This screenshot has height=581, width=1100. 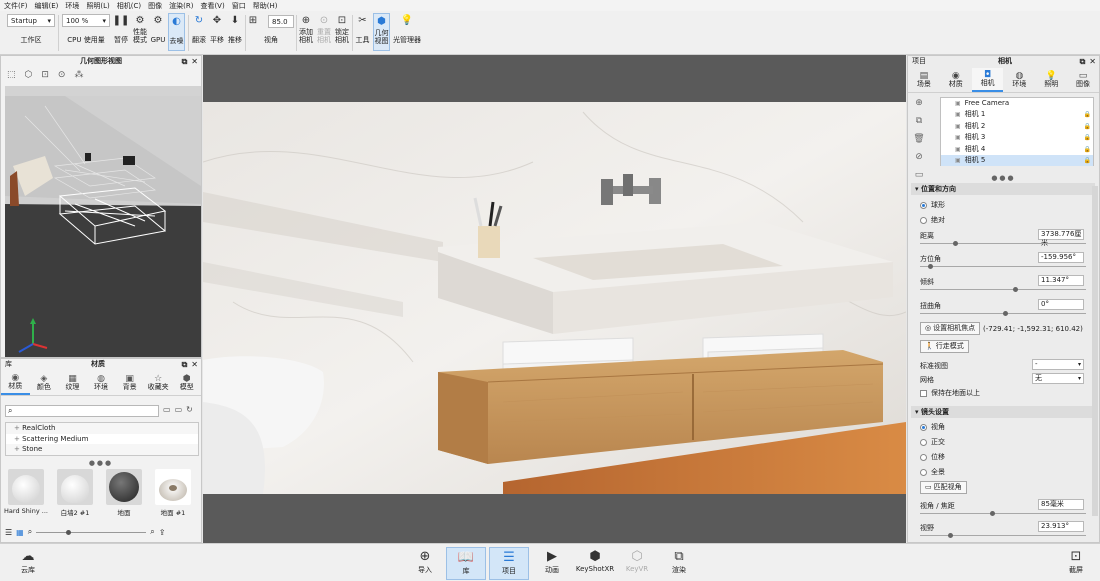 What do you see at coordinates (425, 561) in the screenshot?
I see `import-button: ⊕ 导入` at bounding box center [425, 561].